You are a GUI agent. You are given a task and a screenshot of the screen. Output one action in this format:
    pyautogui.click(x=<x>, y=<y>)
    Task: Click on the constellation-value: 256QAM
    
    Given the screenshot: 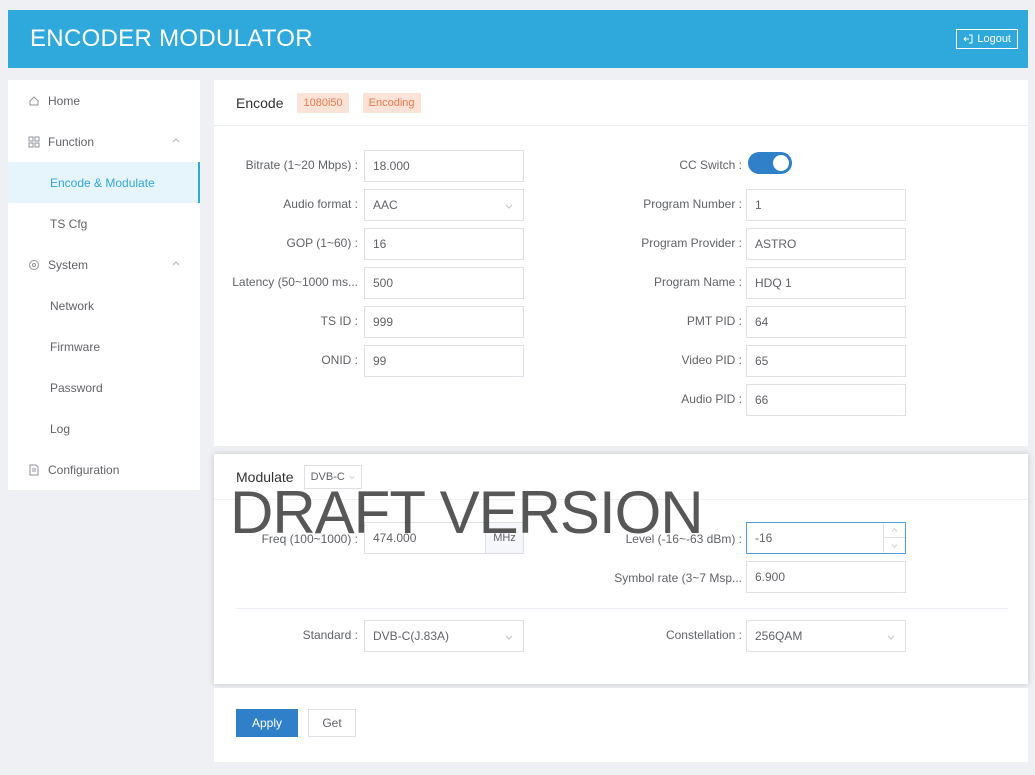 What is the action you would take?
    pyautogui.click(x=779, y=636)
    